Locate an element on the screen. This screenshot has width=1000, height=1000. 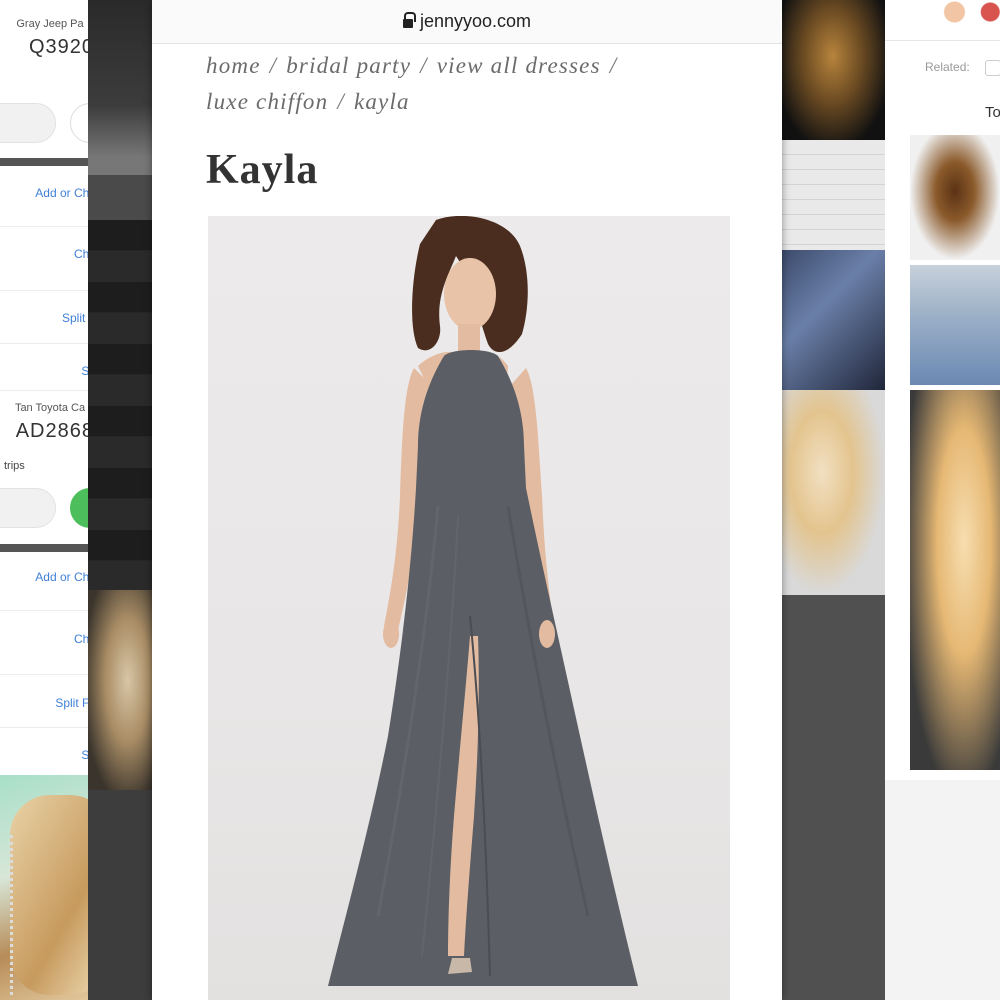
license-plate: AD2868 is located at coordinates (54, 431).